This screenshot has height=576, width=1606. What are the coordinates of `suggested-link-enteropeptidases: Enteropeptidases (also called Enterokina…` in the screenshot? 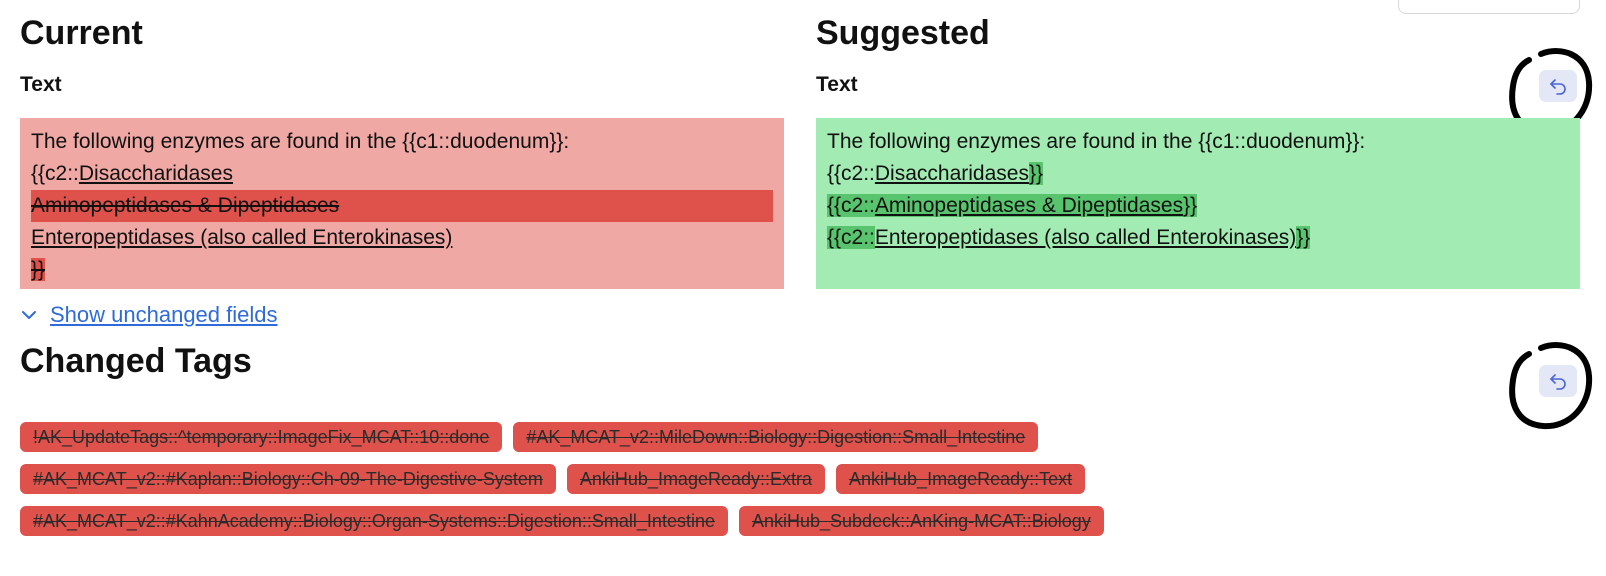 It's located at (1085, 237).